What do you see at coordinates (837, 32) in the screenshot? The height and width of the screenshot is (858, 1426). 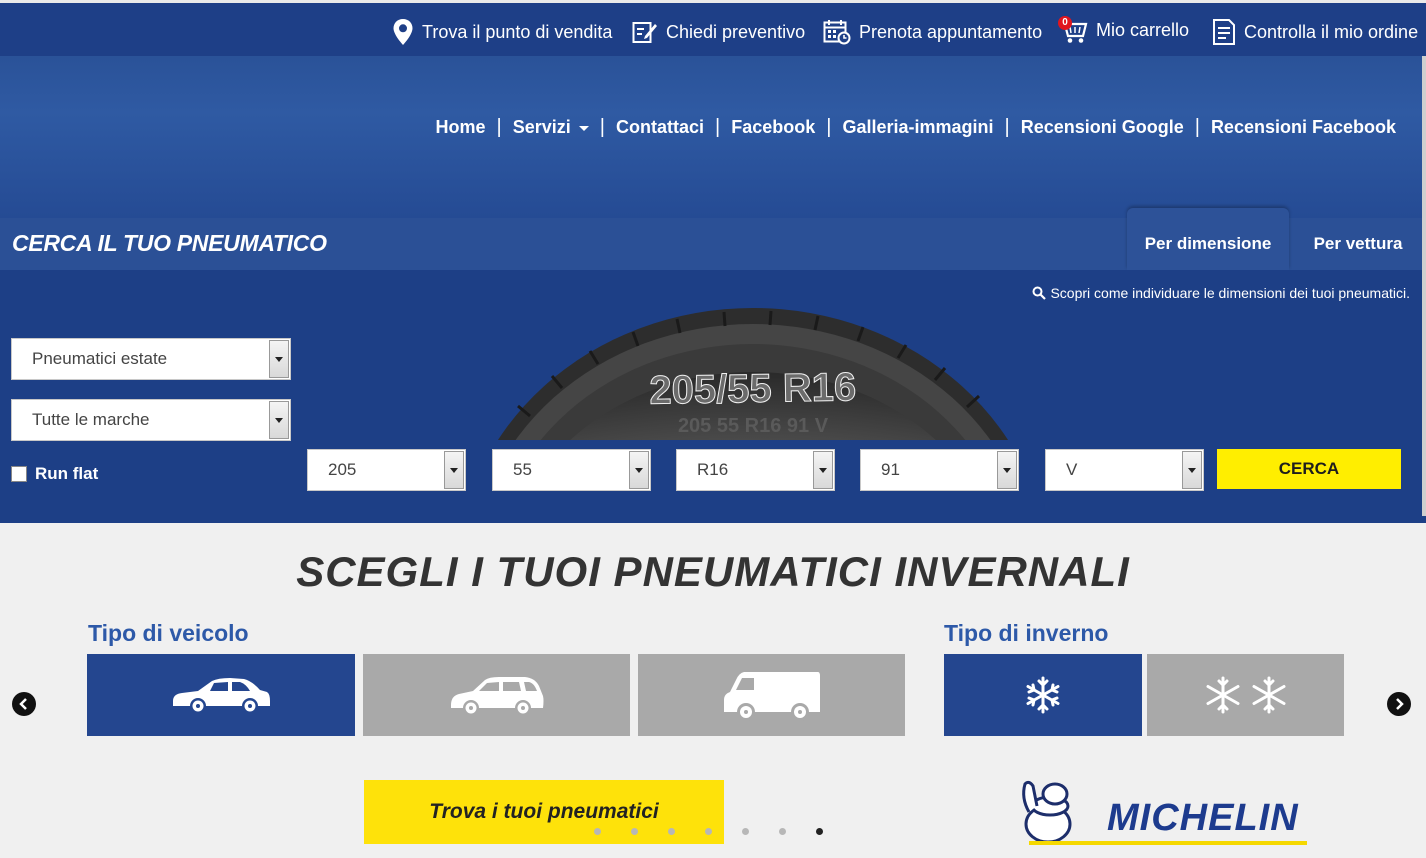 I see `calendar-clock-icon` at bounding box center [837, 32].